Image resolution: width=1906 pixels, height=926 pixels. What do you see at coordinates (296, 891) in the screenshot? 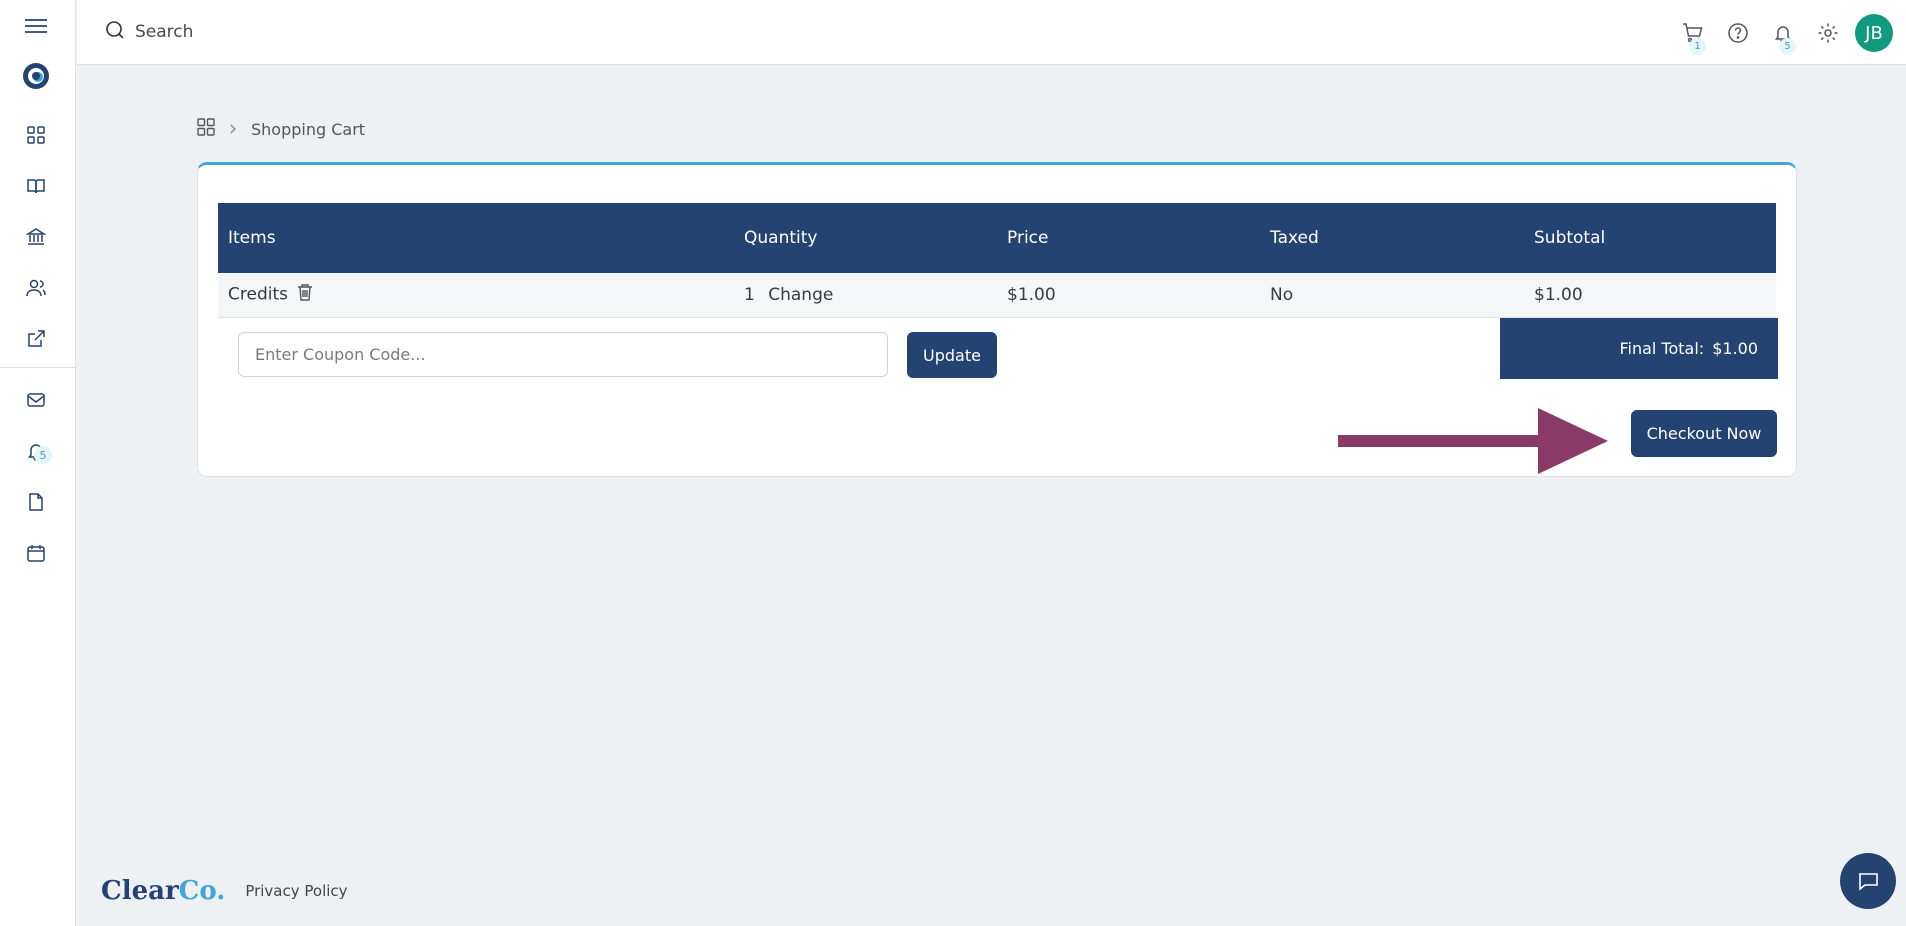
I see `privacy-policy-link: Privacy Policy` at bounding box center [296, 891].